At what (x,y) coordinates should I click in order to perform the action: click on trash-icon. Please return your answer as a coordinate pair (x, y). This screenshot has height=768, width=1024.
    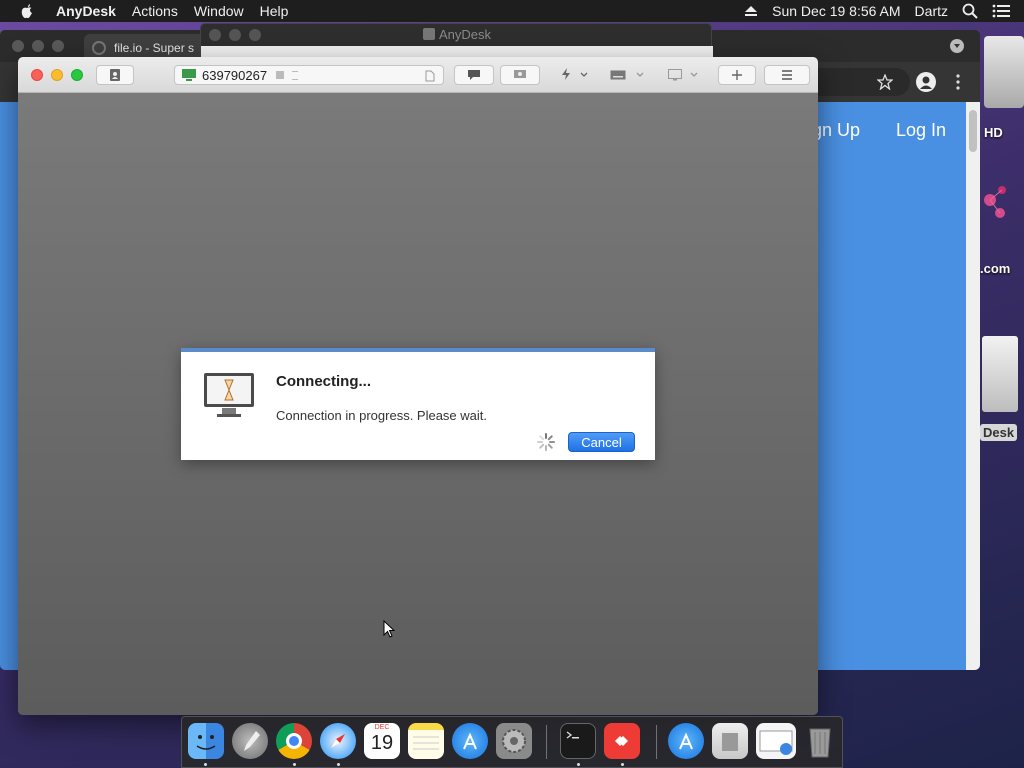
    Looking at the image, I should click on (820, 741).